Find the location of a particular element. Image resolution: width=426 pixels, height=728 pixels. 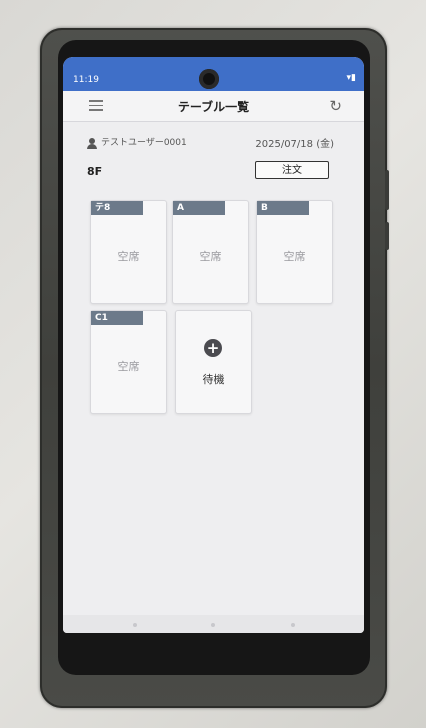

table-card: A 空席 is located at coordinates (210, 252).